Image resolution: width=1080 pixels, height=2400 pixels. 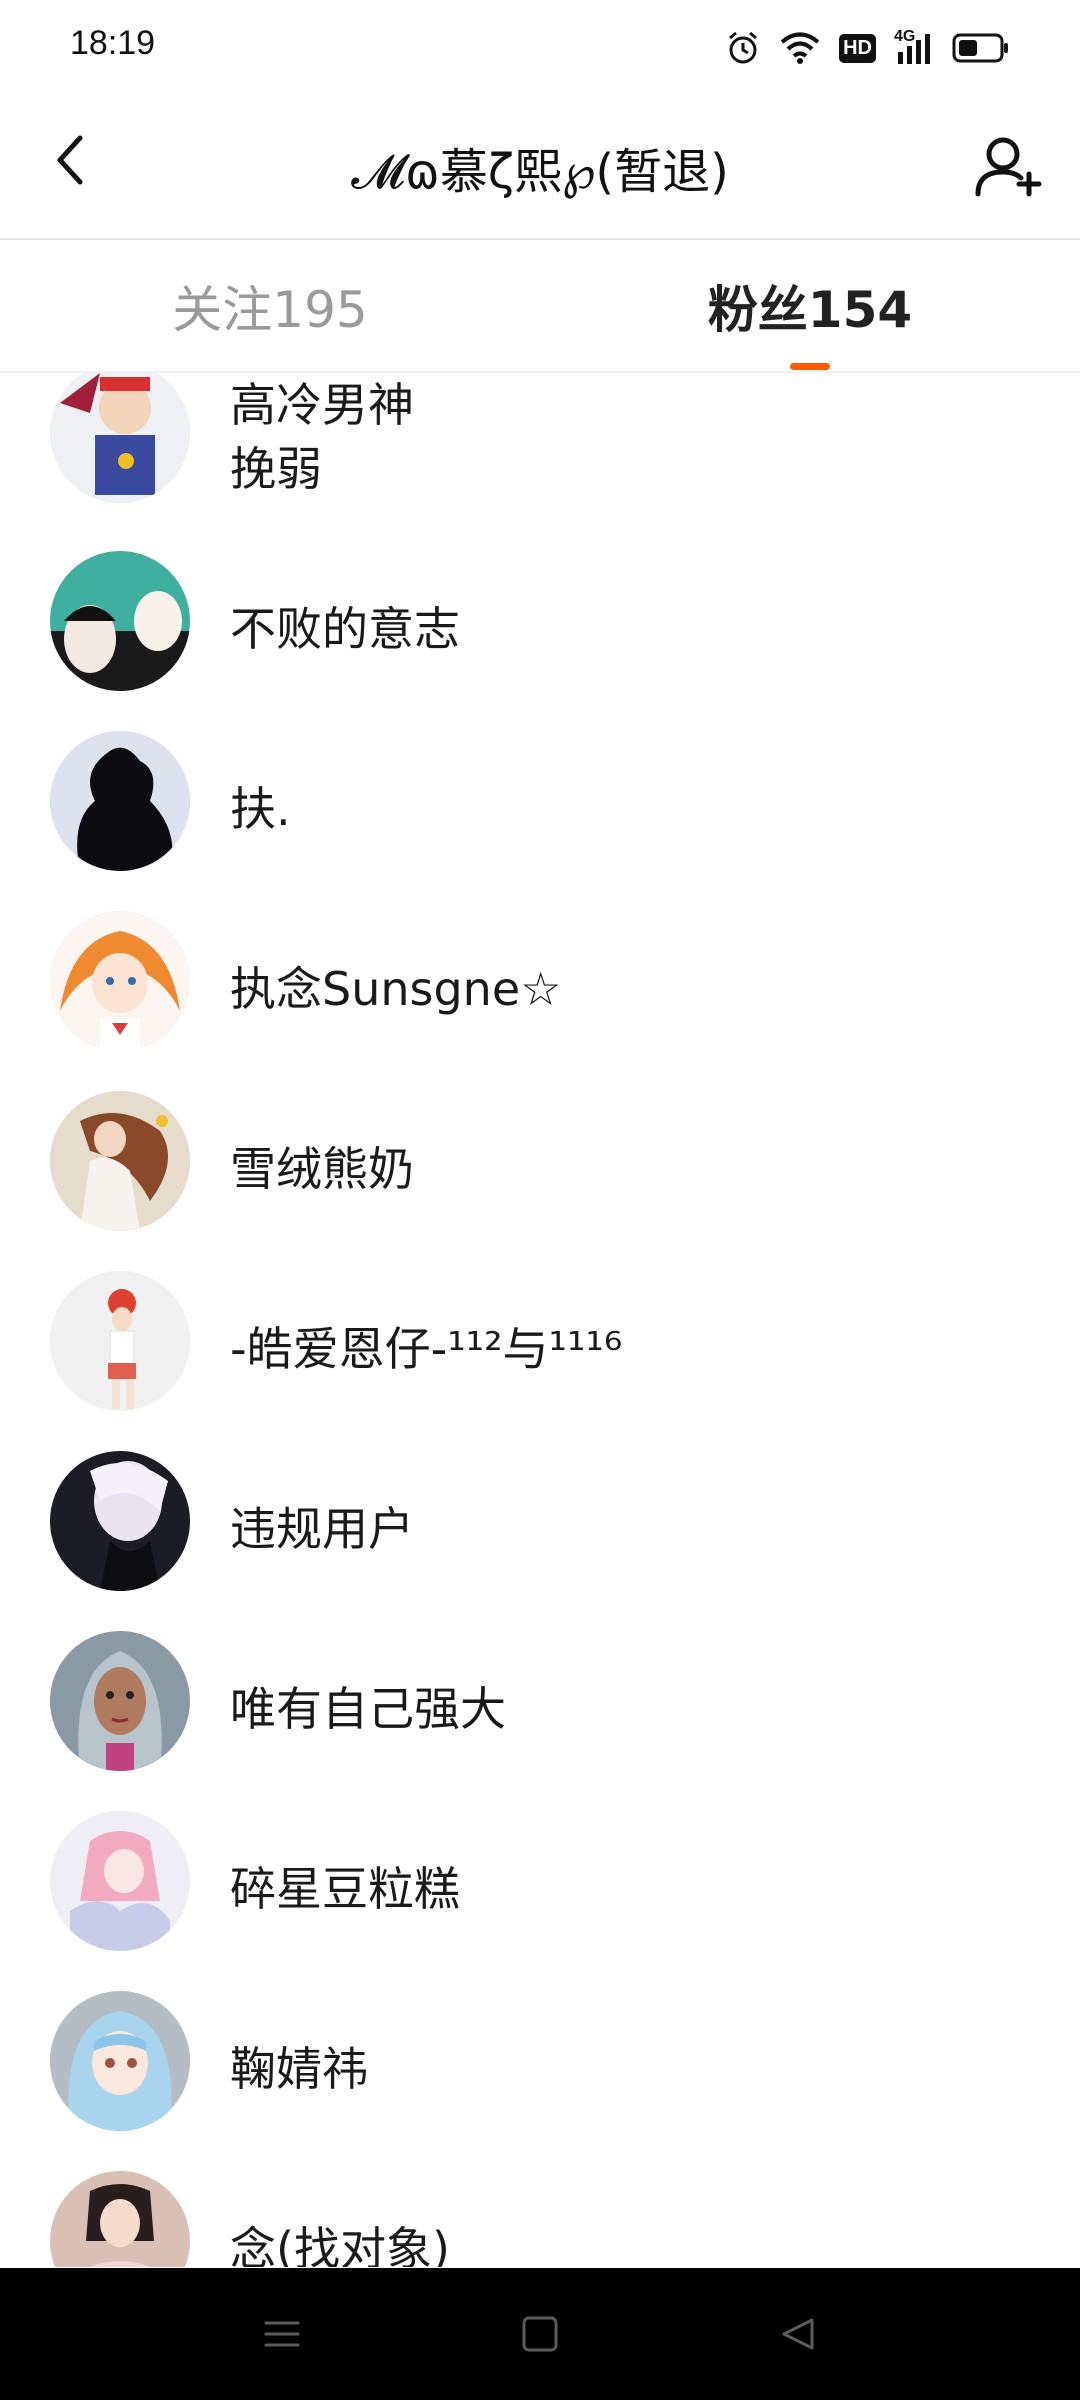 What do you see at coordinates (743, 48) in the screenshot?
I see `alarm-icon` at bounding box center [743, 48].